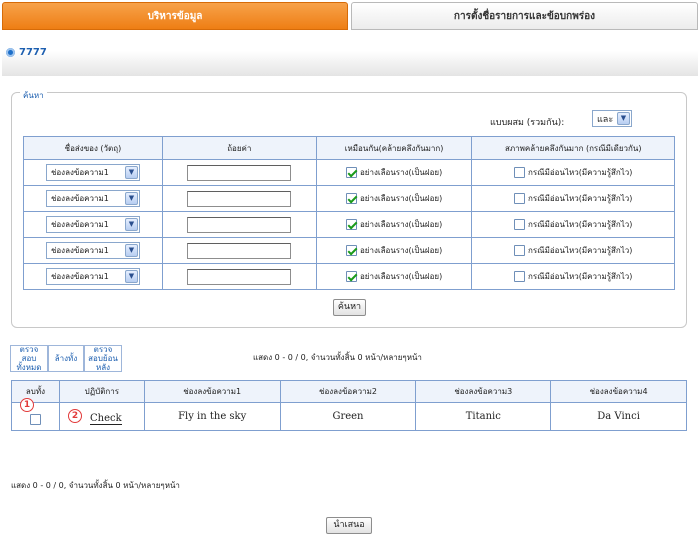 The image size is (700, 545). I want to click on record-code: 7777, so click(26, 52).